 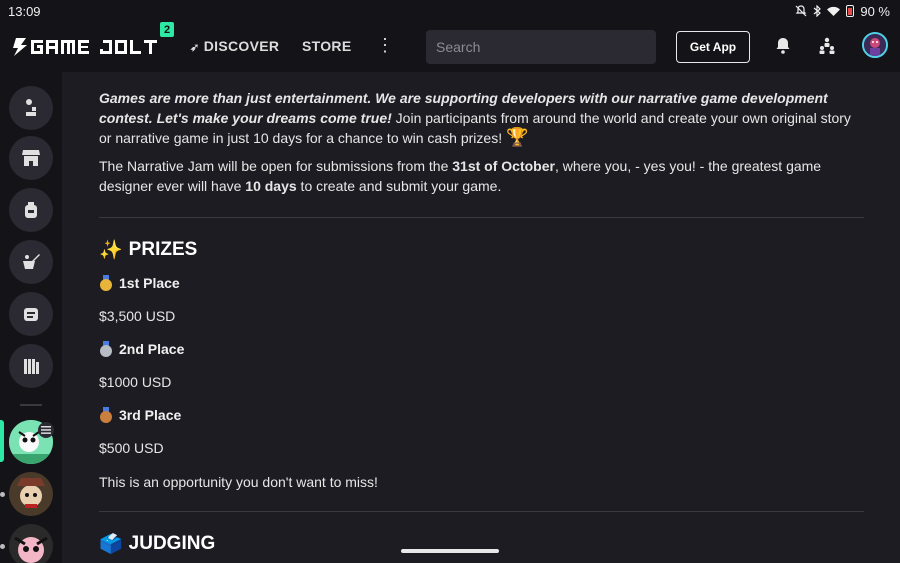 I want to click on prize-first-place: 1st Place, so click(x=481, y=283).